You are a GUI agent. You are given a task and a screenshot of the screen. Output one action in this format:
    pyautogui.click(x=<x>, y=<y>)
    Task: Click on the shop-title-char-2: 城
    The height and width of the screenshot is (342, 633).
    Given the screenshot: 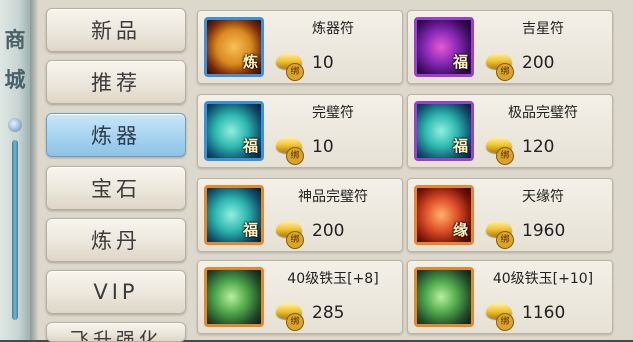 What is the action you would take?
    pyautogui.click(x=15, y=79)
    